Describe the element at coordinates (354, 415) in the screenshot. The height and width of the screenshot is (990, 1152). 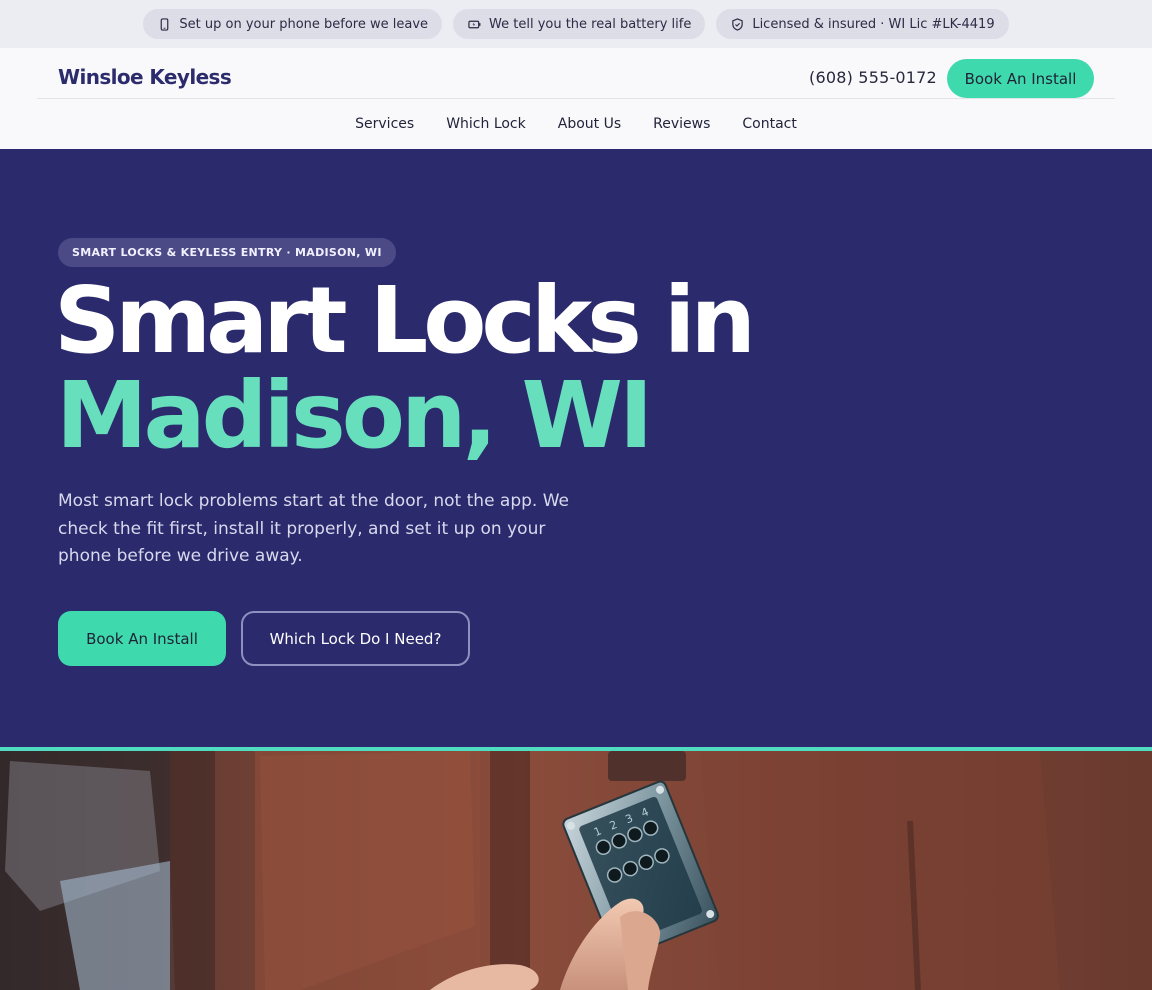
I see `hero-title-line2: Madison, WI` at that location.